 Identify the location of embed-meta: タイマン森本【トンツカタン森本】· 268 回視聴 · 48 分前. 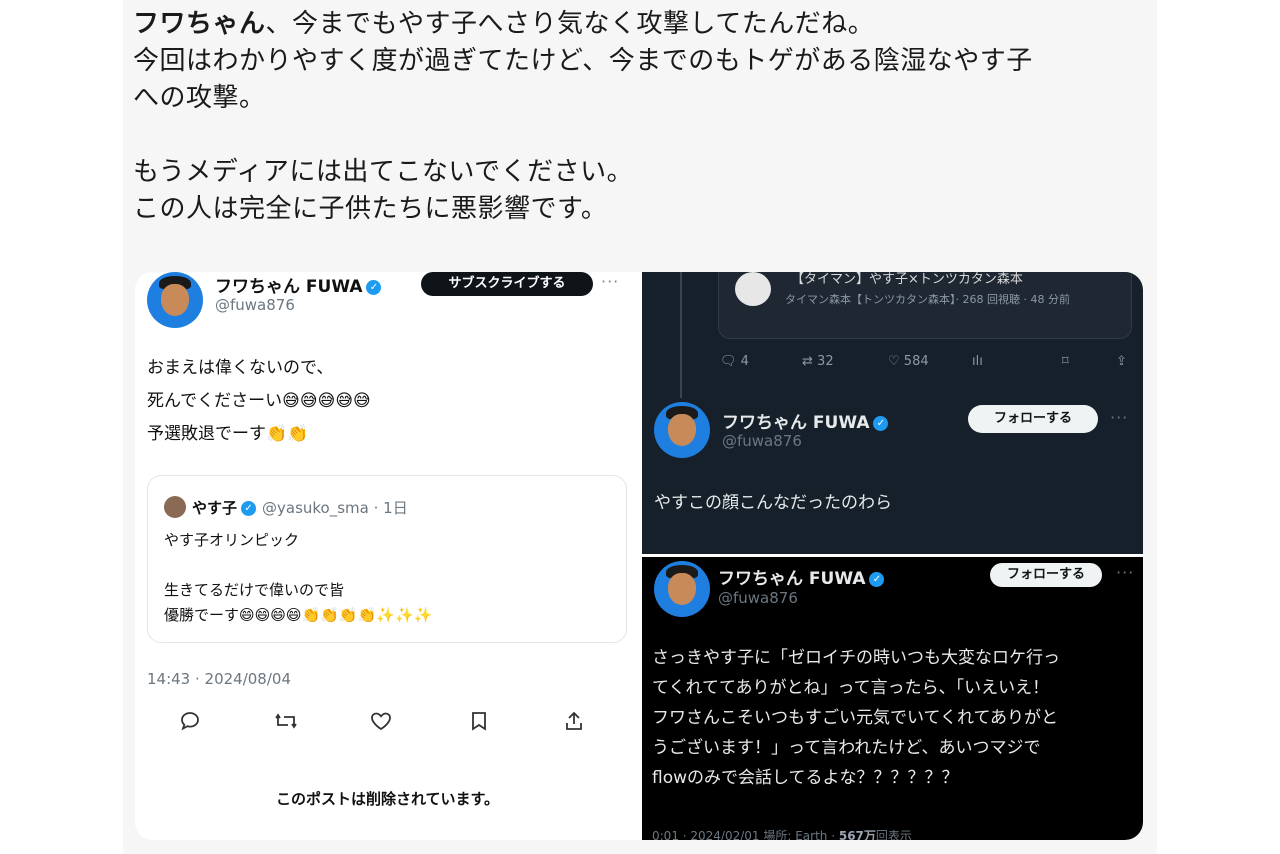
(927, 299).